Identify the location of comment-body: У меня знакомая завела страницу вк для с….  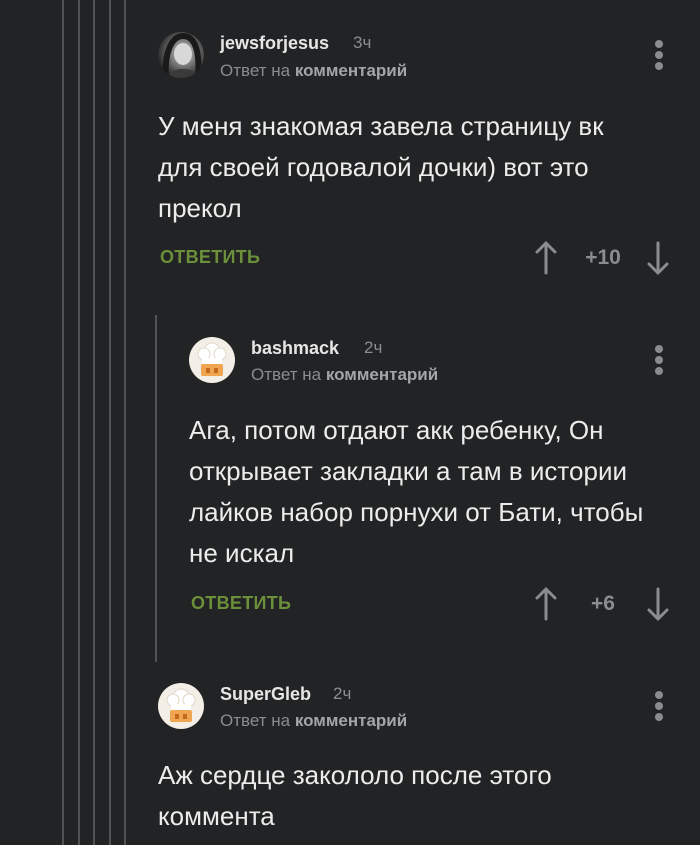
(381, 167).